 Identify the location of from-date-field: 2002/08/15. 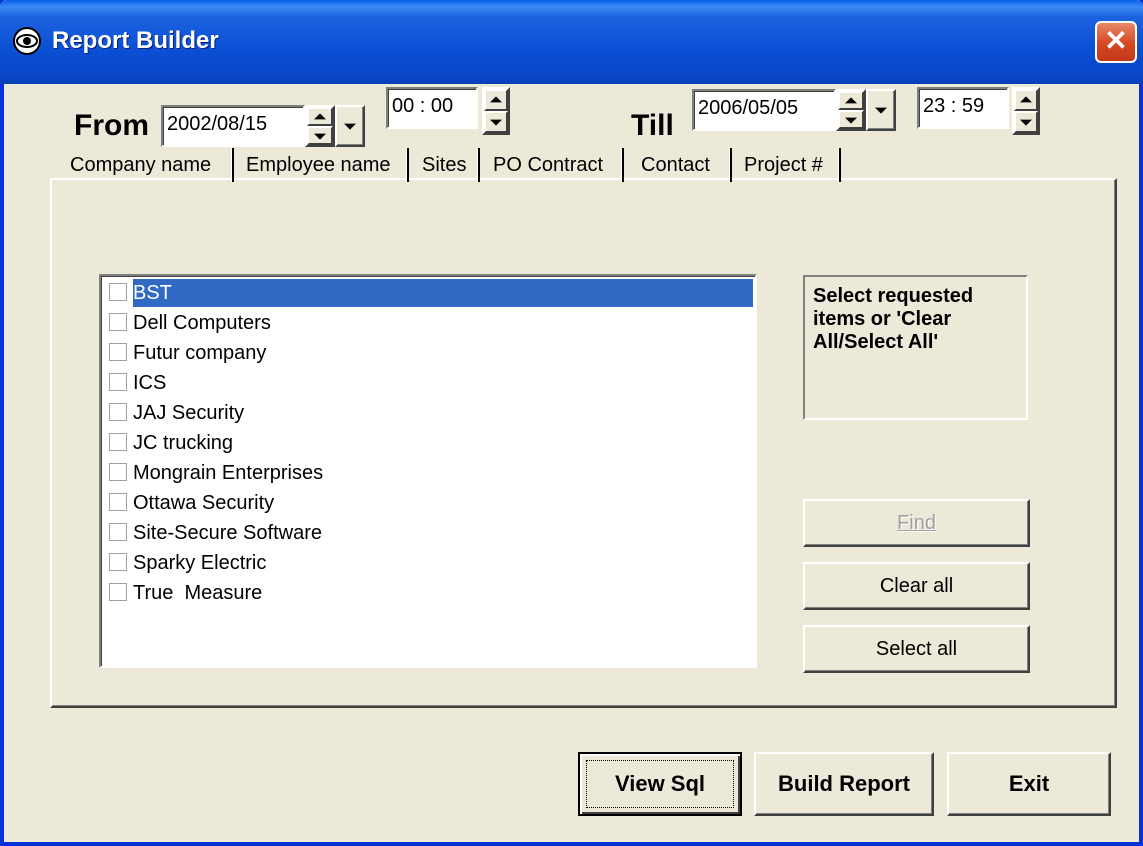
(233, 126).